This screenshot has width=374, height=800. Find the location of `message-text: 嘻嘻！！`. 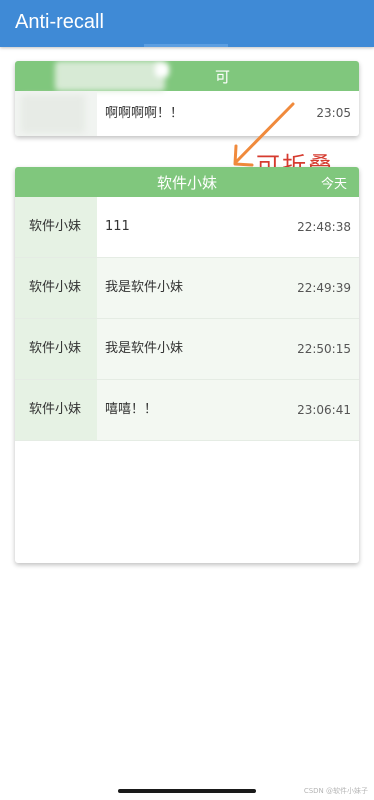

message-text: 嘻嘻！！ is located at coordinates (131, 409).